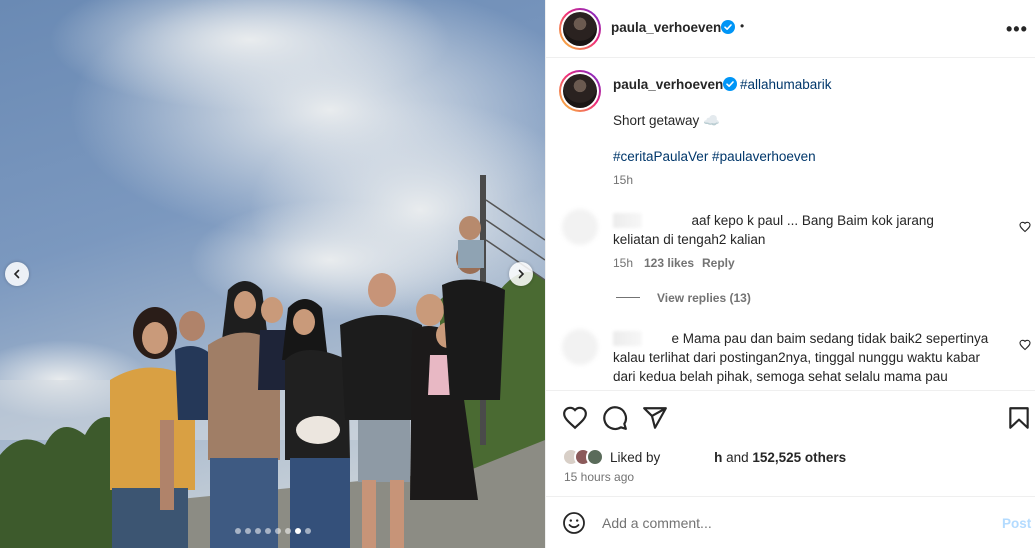 The height and width of the screenshot is (548, 1035). Describe the element at coordinates (615, 418) in the screenshot. I see `comment-icon` at that location.